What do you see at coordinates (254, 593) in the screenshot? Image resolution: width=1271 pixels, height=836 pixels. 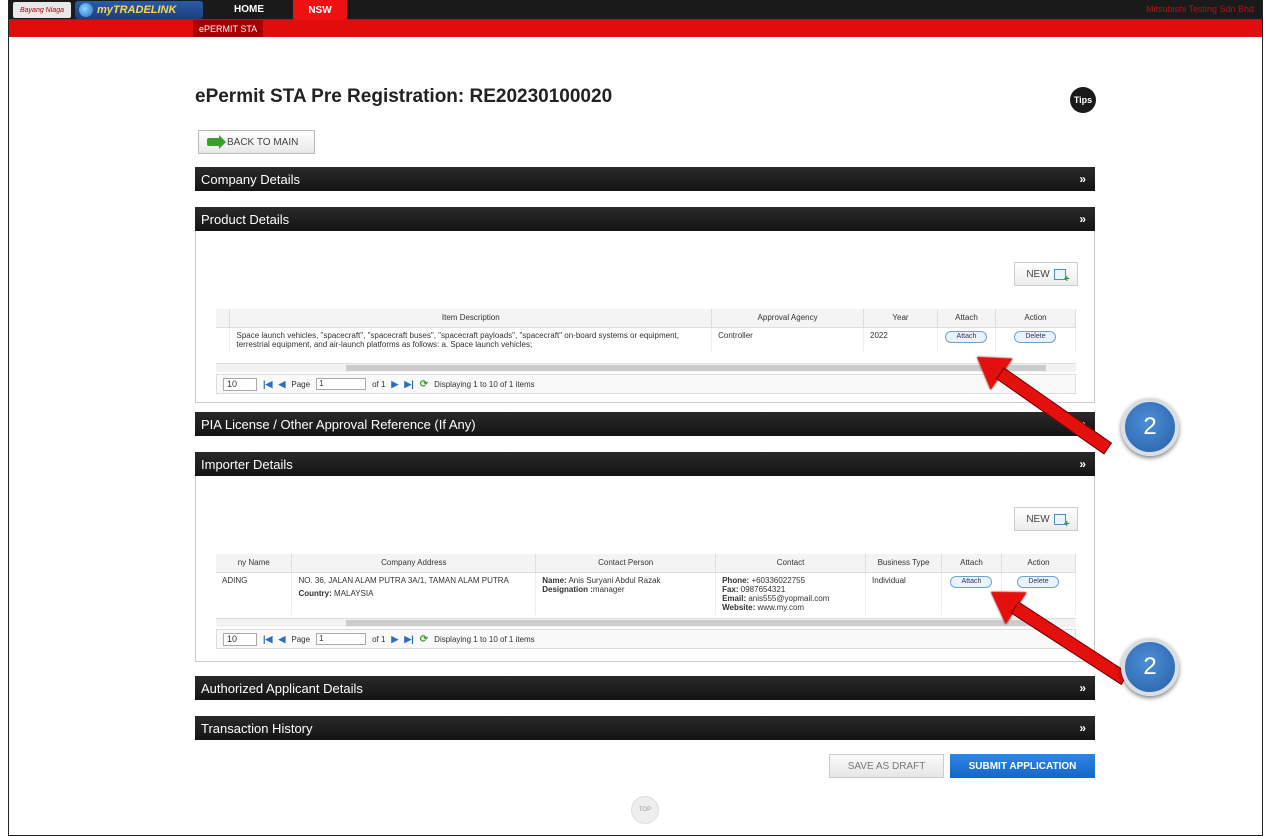 I see `company-name: ADING` at bounding box center [254, 593].